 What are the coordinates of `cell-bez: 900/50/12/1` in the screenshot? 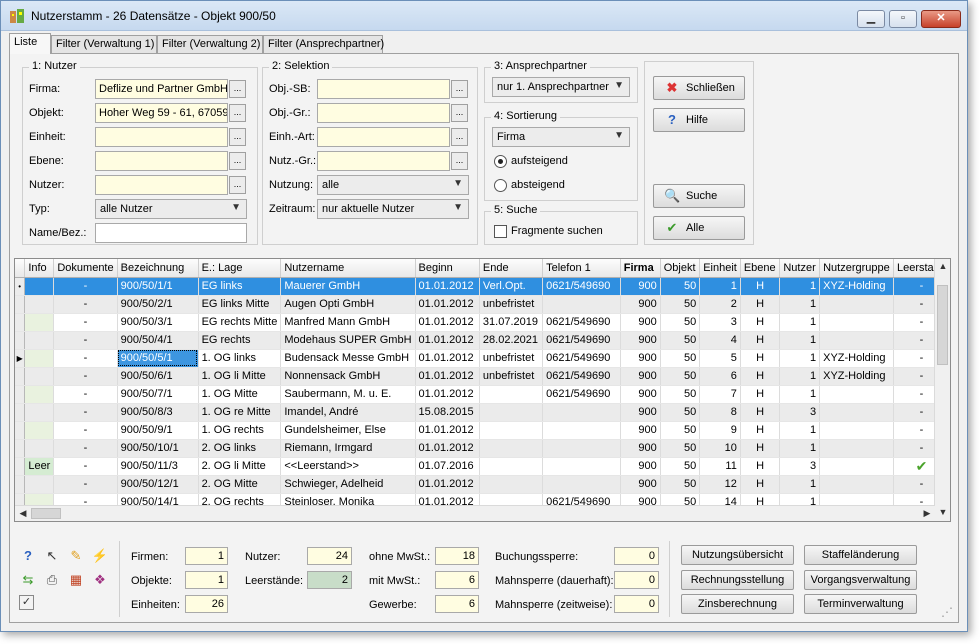 It's located at (158, 484).